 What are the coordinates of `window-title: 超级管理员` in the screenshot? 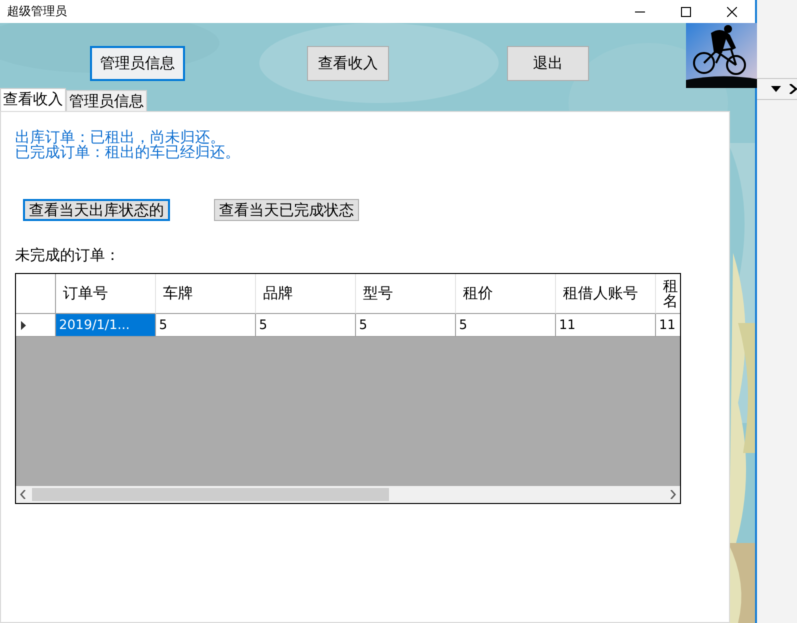 It's located at (37, 11).